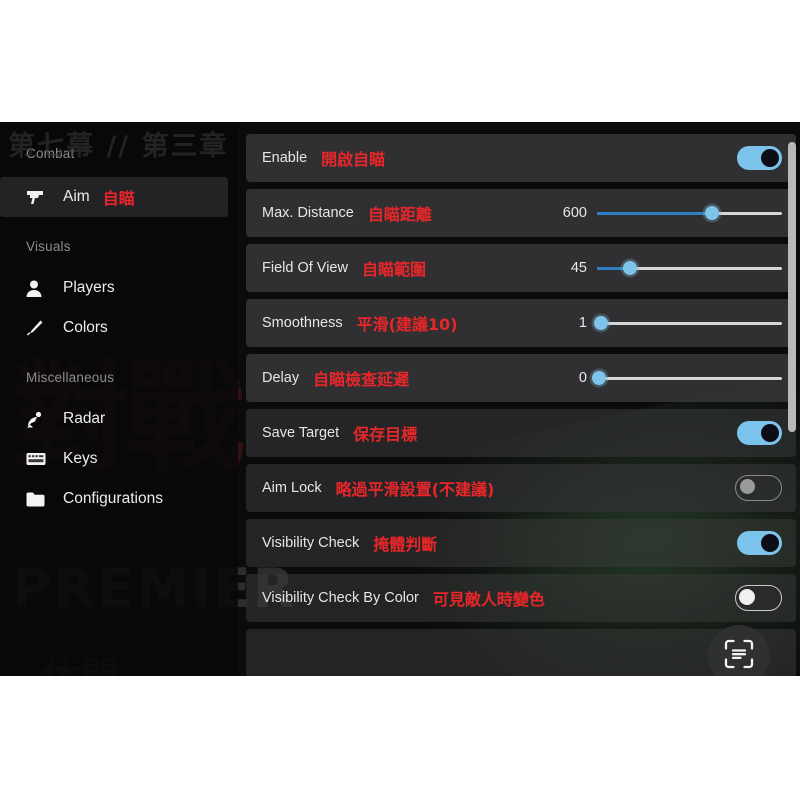  What do you see at coordinates (521, 433) in the screenshot?
I see `setting-row-save-target: Save Target 保存目標` at bounding box center [521, 433].